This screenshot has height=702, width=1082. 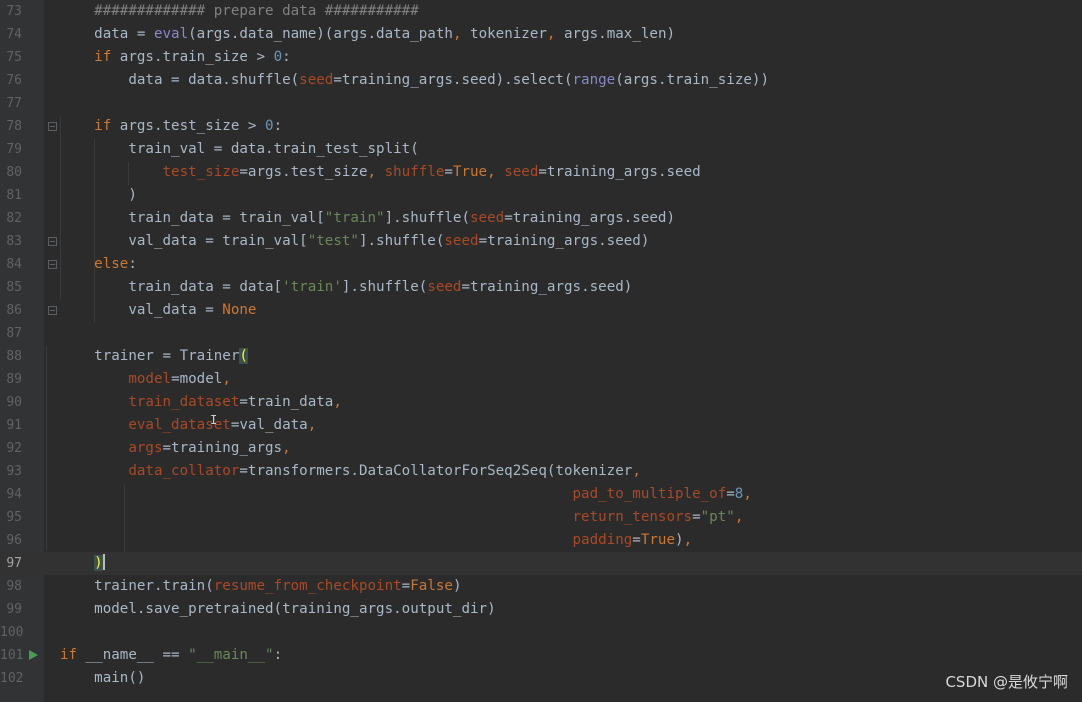 I want to click on line-number: 95, so click(x=11, y=517).